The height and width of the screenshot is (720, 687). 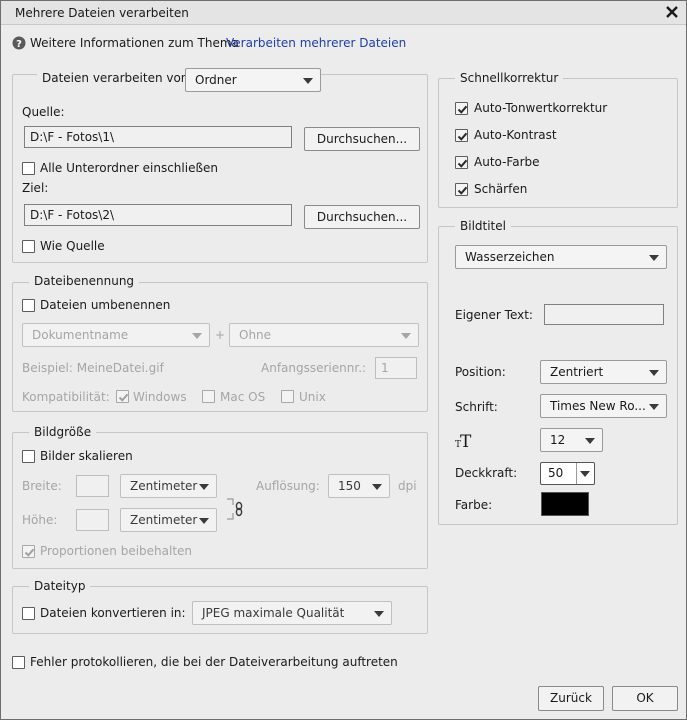 What do you see at coordinates (113, 613) in the screenshot?
I see `convert-label: Dateien konvertieren in:` at bounding box center [113, 613].